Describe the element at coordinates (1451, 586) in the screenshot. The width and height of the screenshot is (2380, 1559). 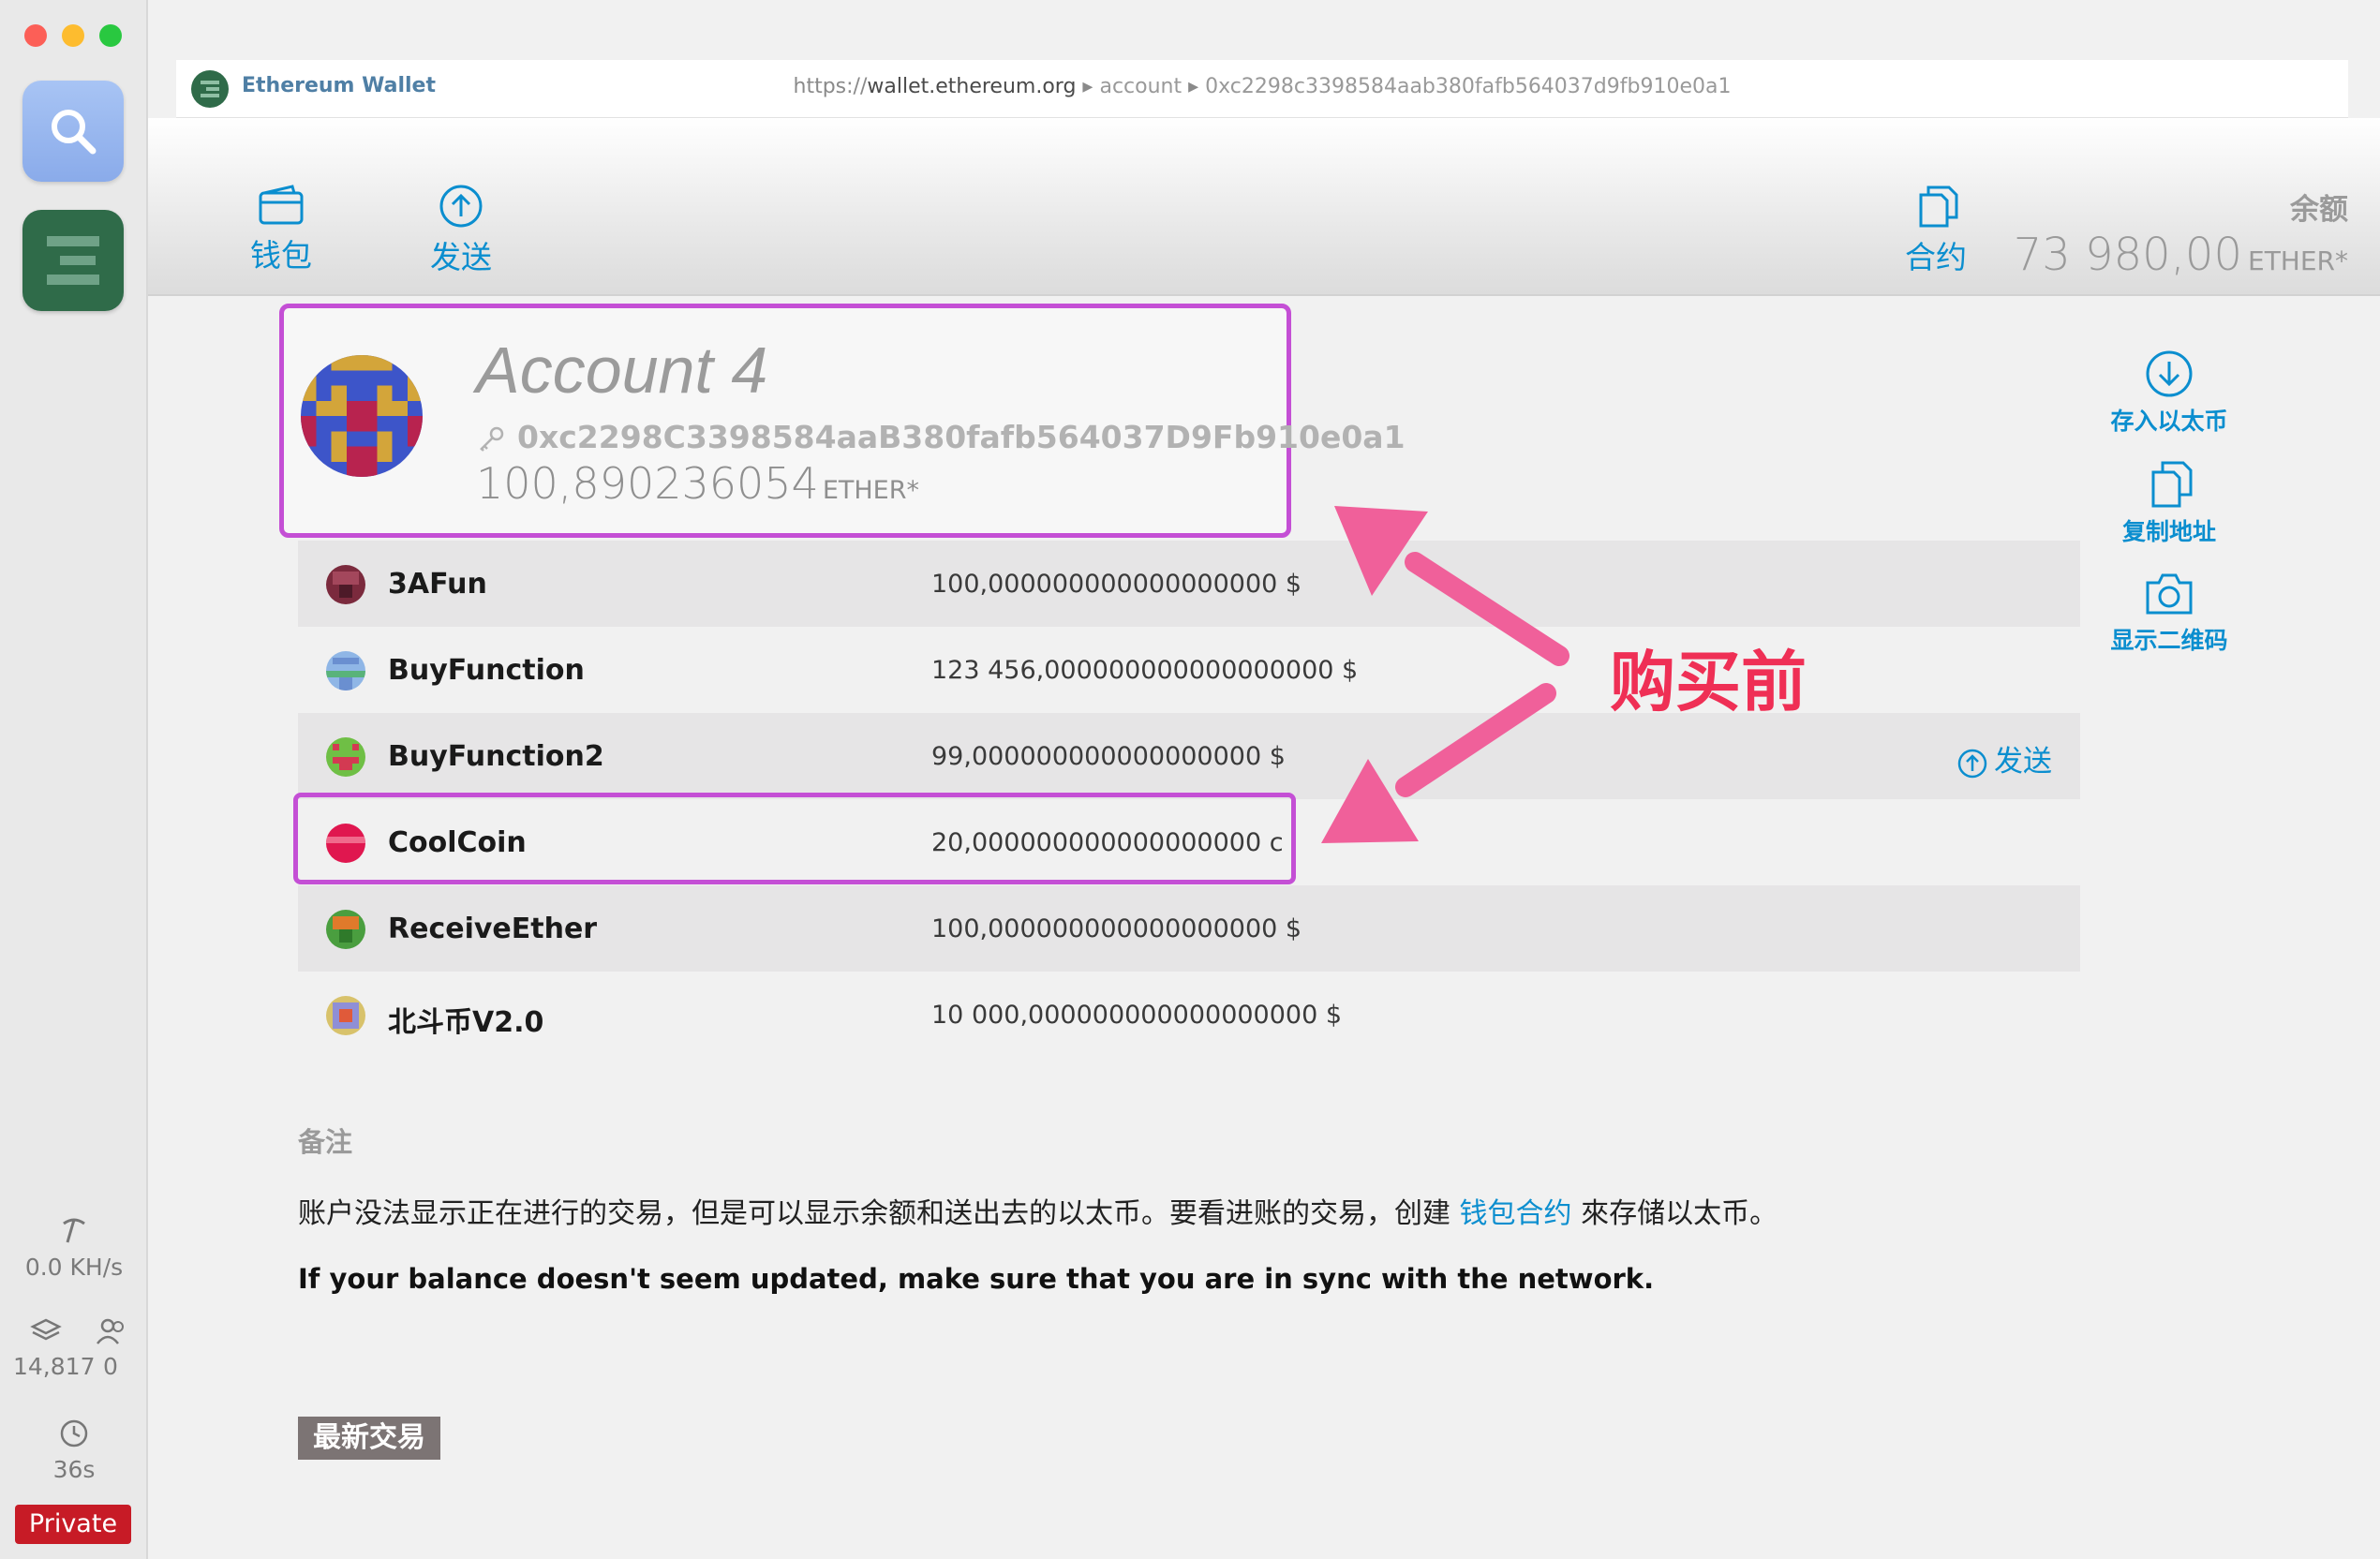
I see `arrow-to-account-icon` at that location.